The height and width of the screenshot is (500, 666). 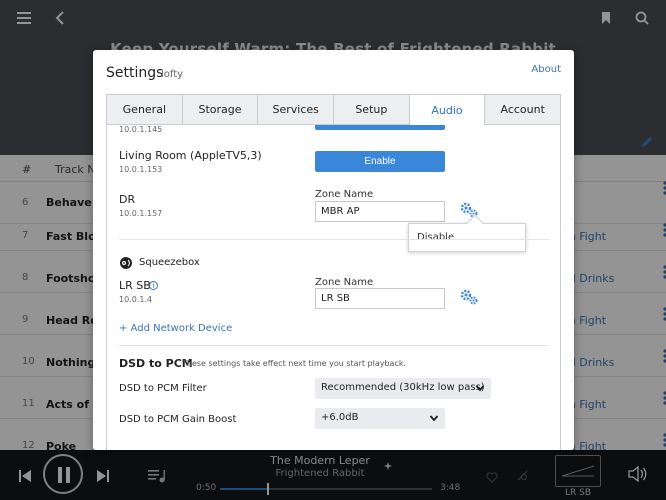 I want to click on dsd-gain-value: +6.0dB, so click(x=340, y=417).